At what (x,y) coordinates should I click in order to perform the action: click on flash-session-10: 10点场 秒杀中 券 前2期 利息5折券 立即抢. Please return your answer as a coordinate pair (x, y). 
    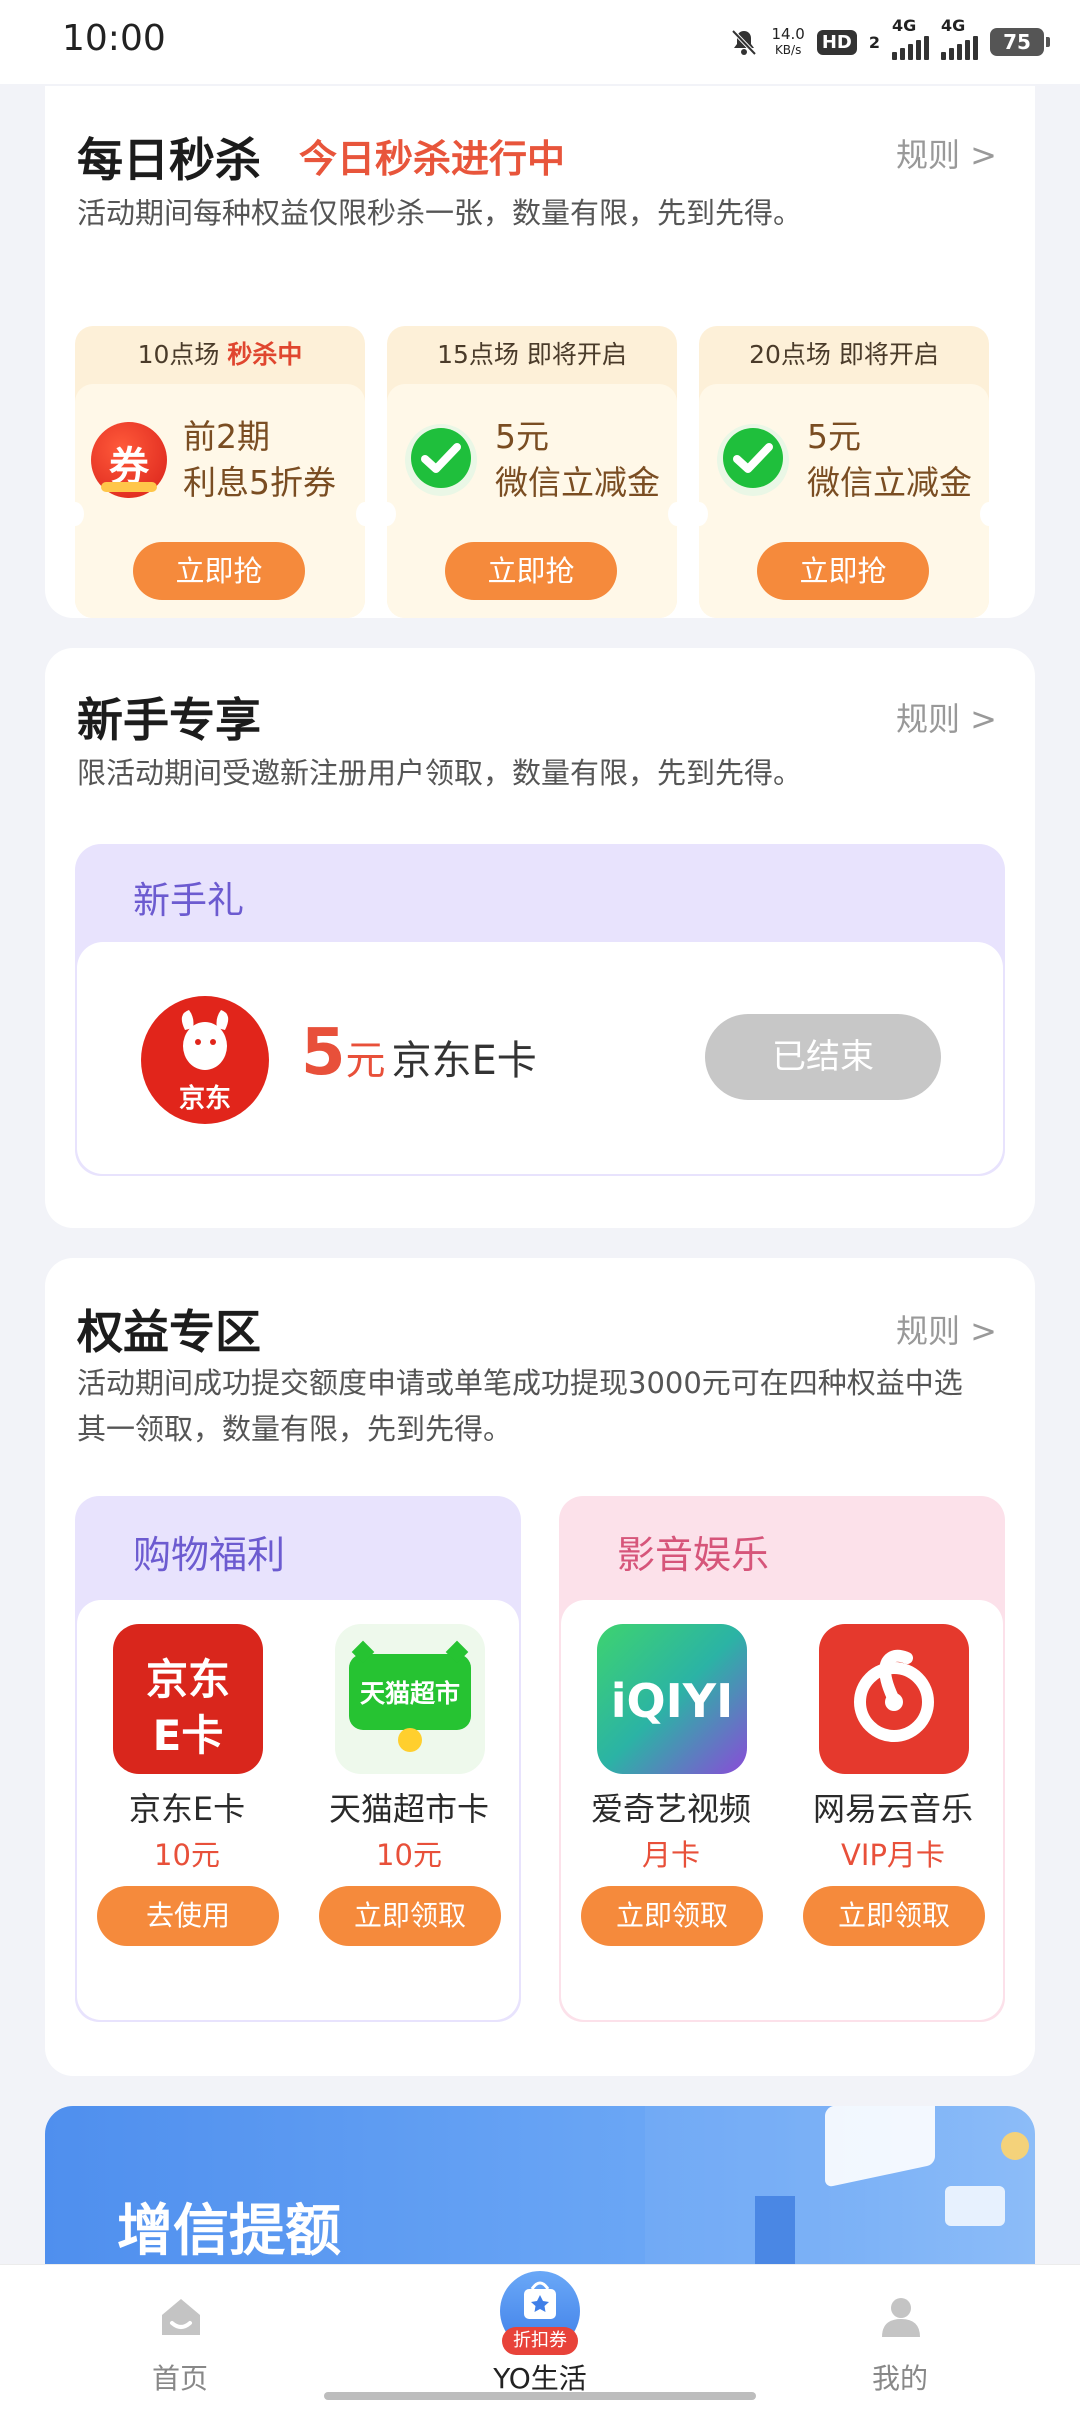
    Looking at the image, I should click on (220, 472).